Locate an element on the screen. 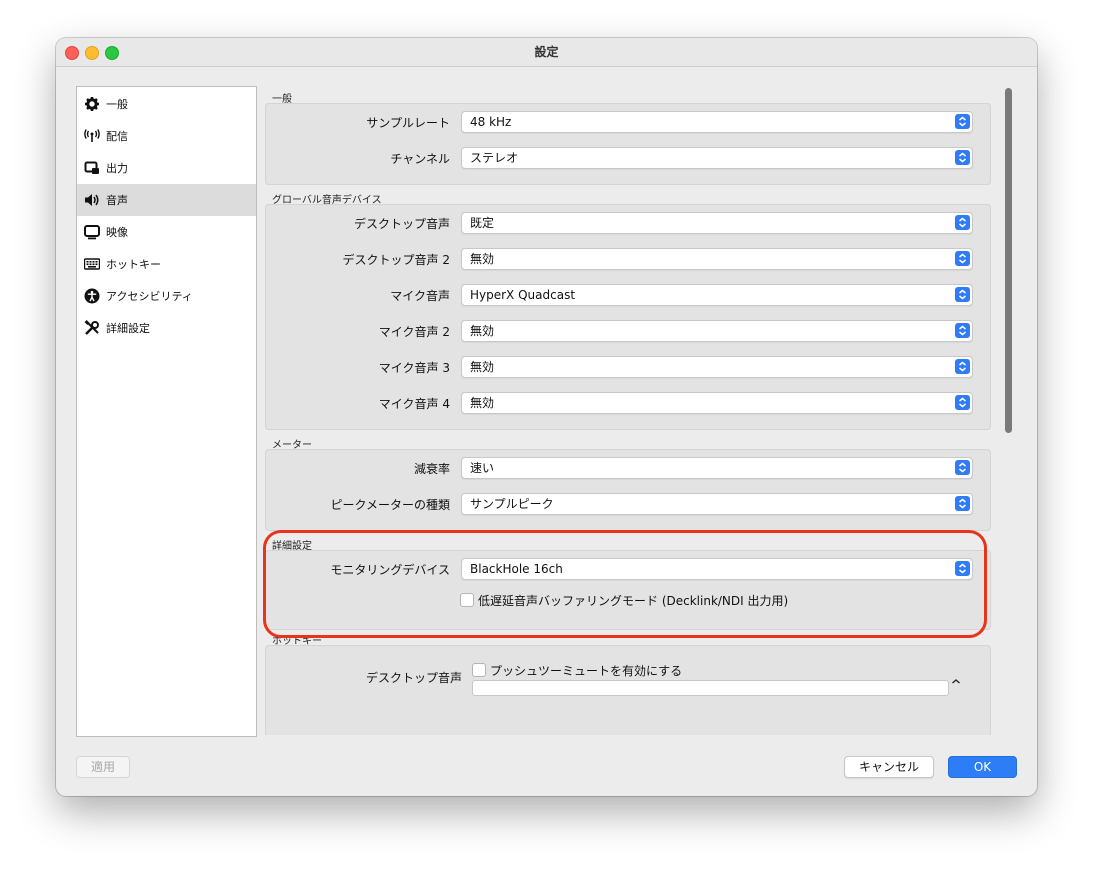 The width and height of the screenshot is (1093, 870). channels-label: チャンネル is located at coordinates (420, 159).